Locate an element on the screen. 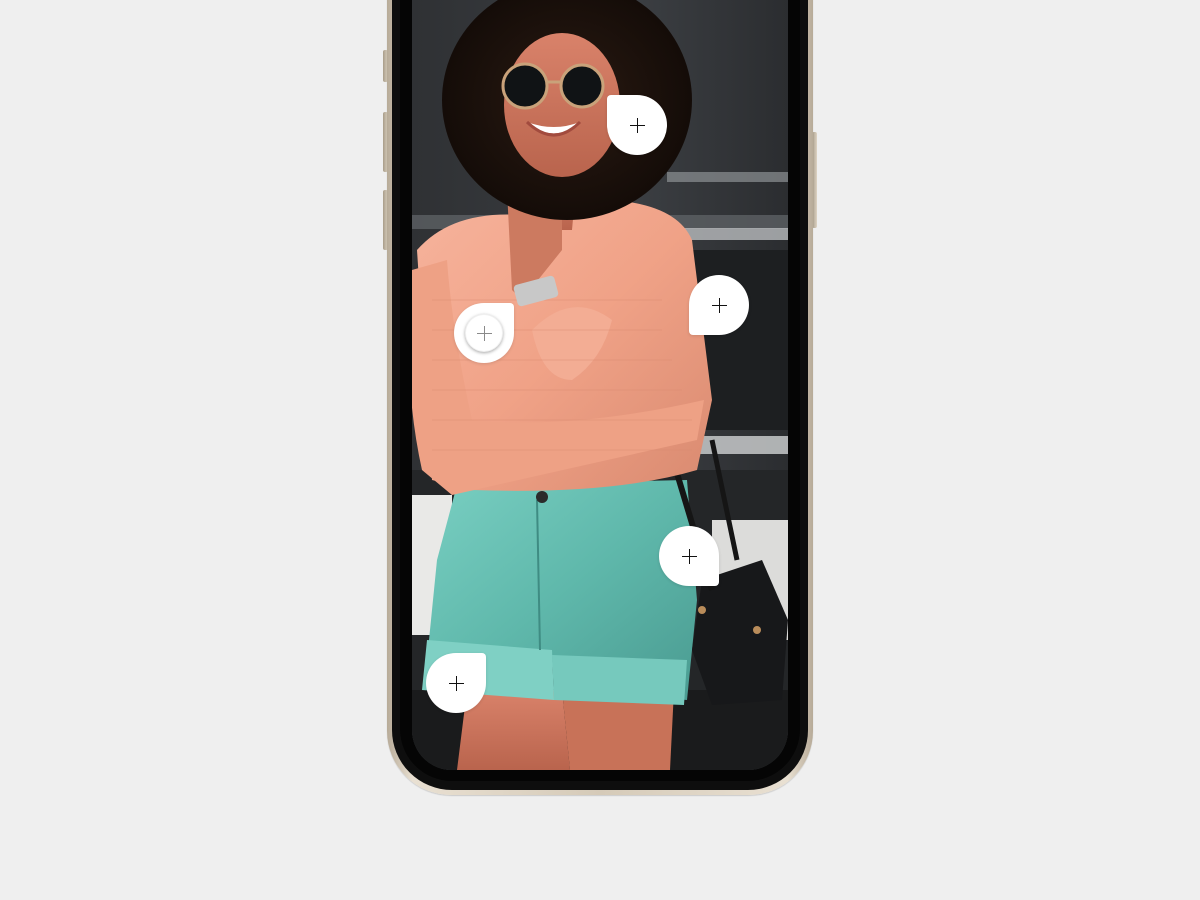 The width and height of the screenshot is (1200, 900). tag-bag-strap is located at coordinates (719, 305).